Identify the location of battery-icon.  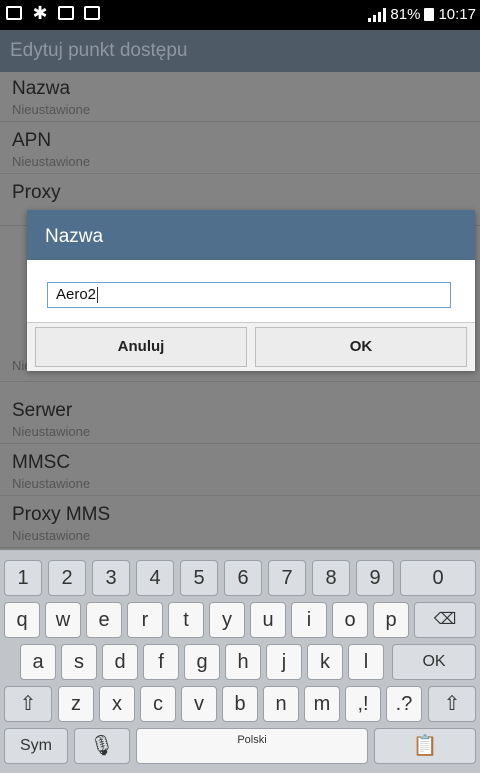
(429, 14).